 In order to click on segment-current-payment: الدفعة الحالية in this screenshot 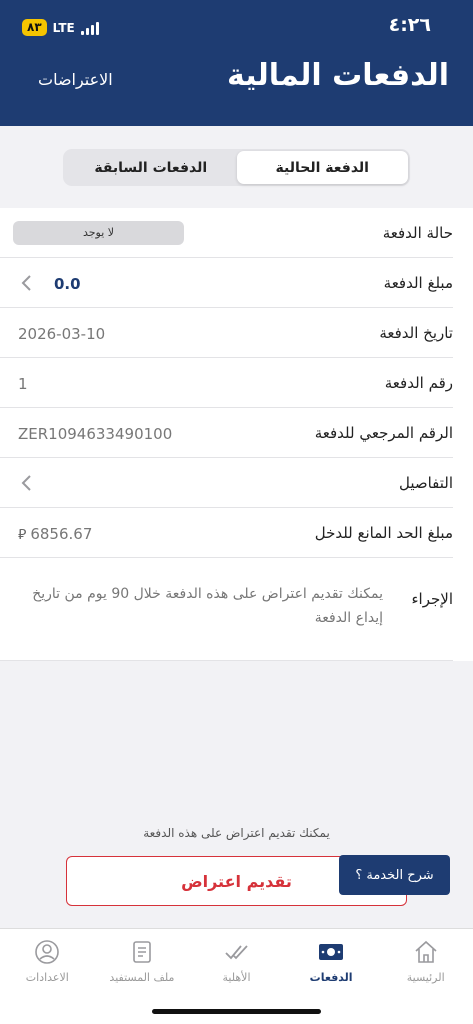, I will do `click(322, 167)`.